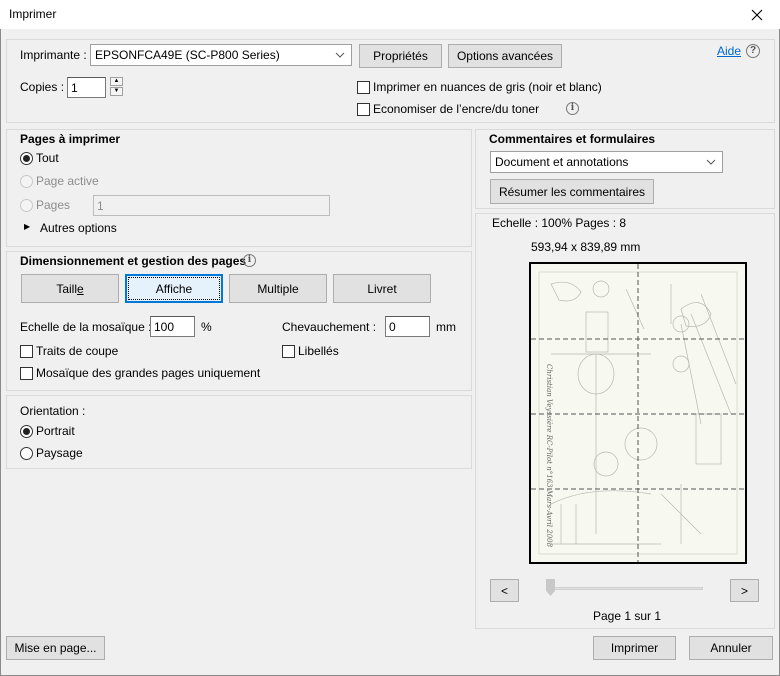 The image size is (780, 676). I want to click on advanced-options-button: Options avancées, so click(505, 56).